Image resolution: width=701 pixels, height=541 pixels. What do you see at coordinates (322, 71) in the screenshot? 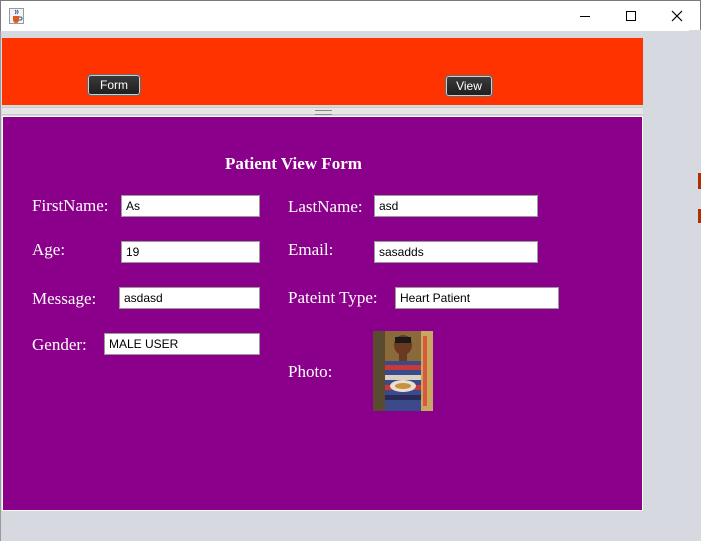
I see `nav-panel: Form View` at bounding box center [322, 71].